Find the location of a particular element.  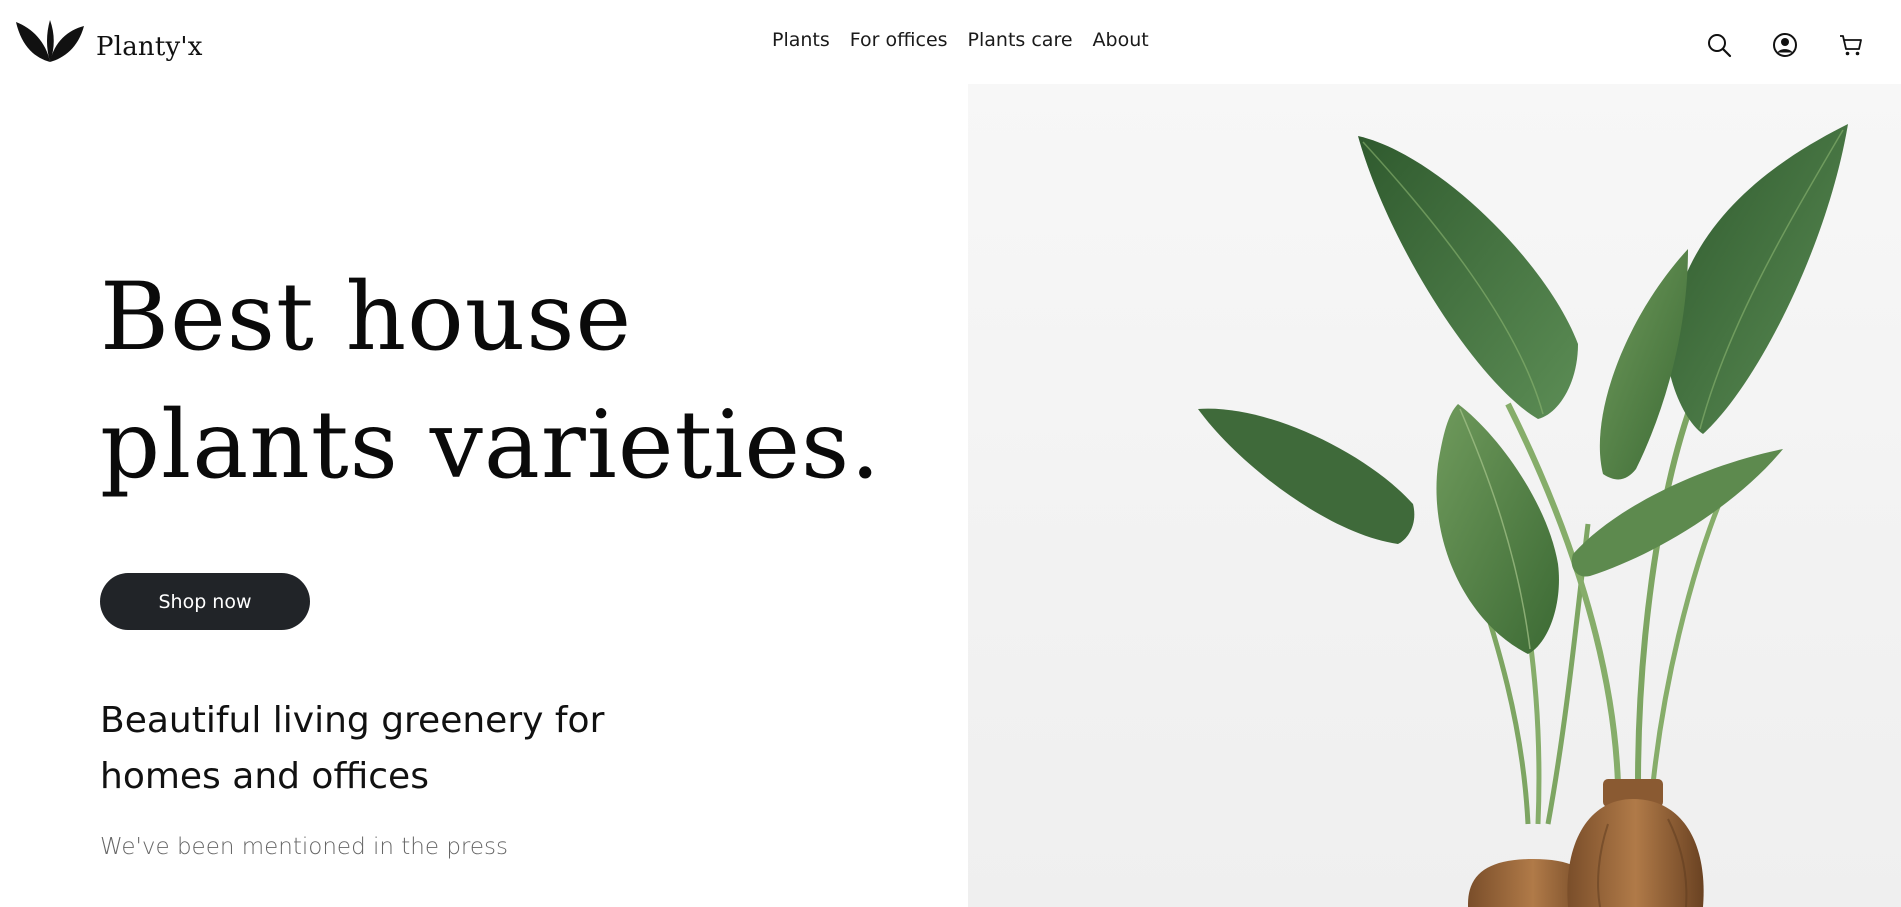

nav-item-plants: Plants is located at coordinates (801, 40).